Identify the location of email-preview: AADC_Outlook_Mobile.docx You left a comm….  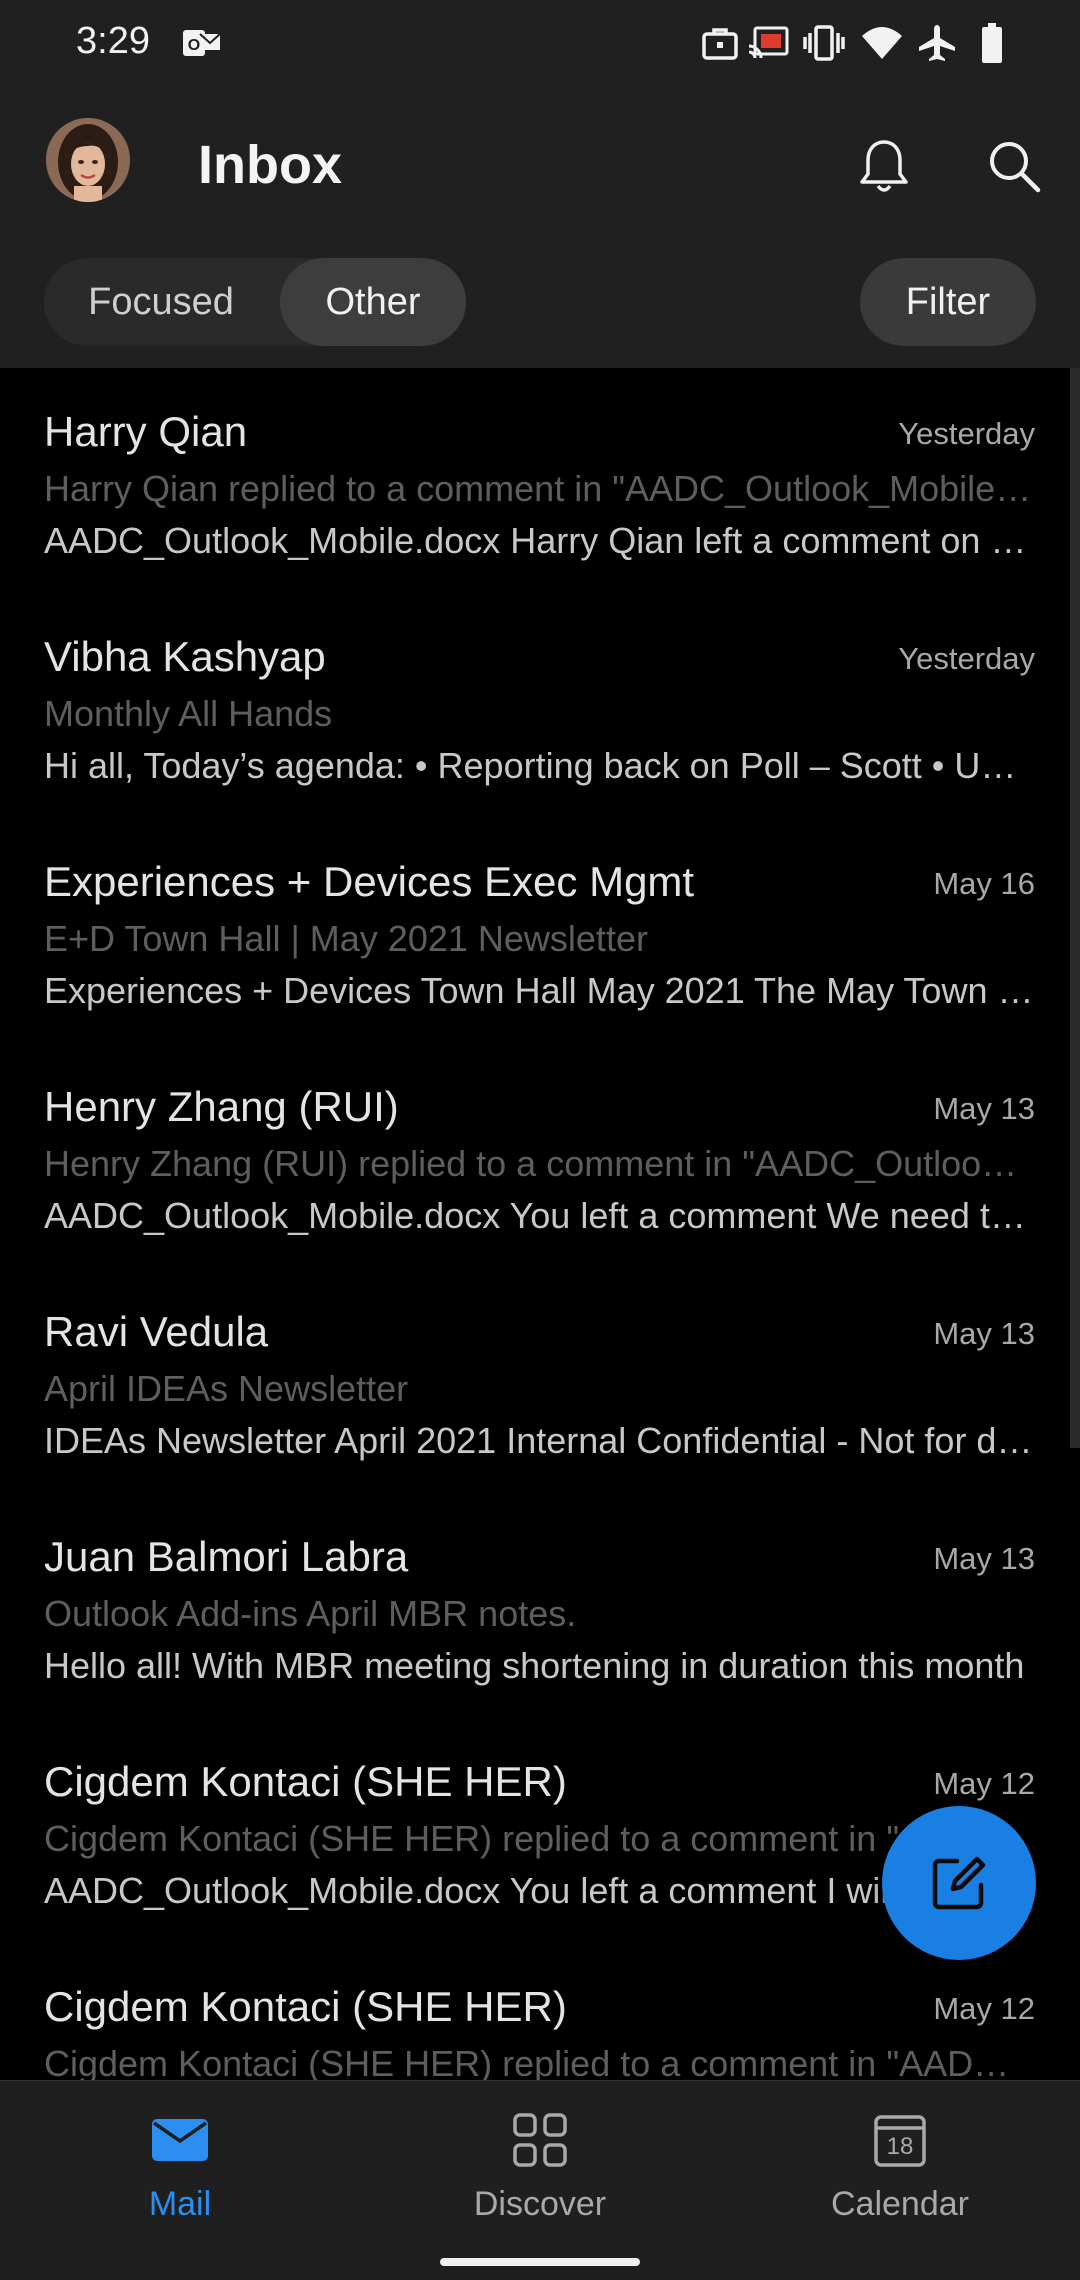
(540, 1215).